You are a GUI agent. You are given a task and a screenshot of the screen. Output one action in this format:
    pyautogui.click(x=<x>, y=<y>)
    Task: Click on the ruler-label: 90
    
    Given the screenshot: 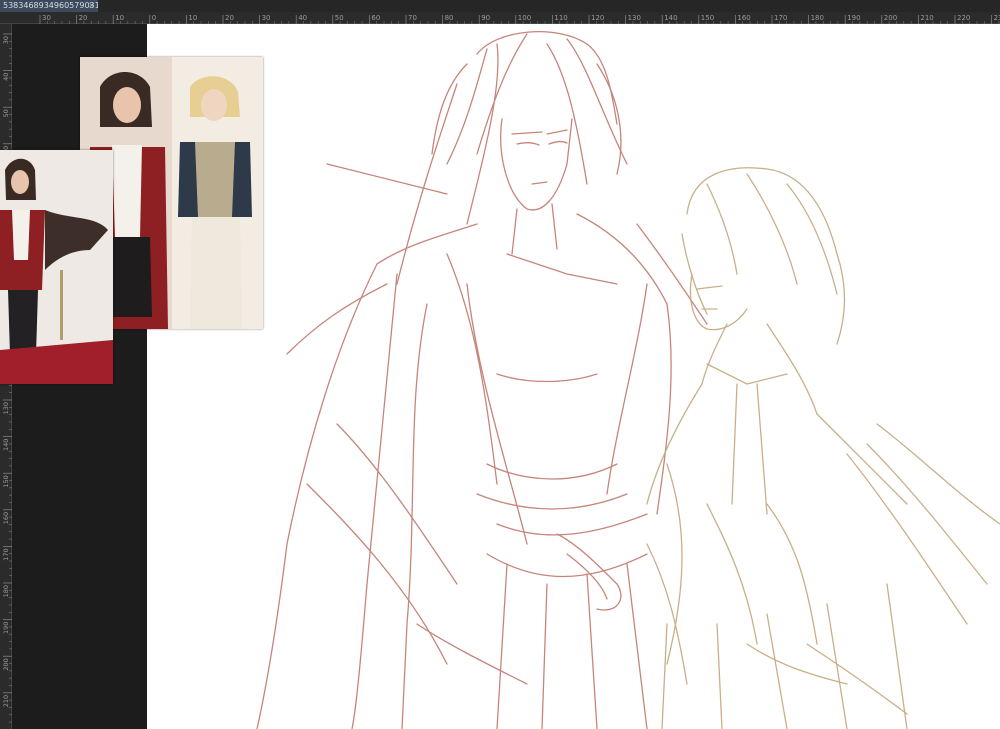 What is the action you would take?
    pyautogui.click(x=485, y=18)
    